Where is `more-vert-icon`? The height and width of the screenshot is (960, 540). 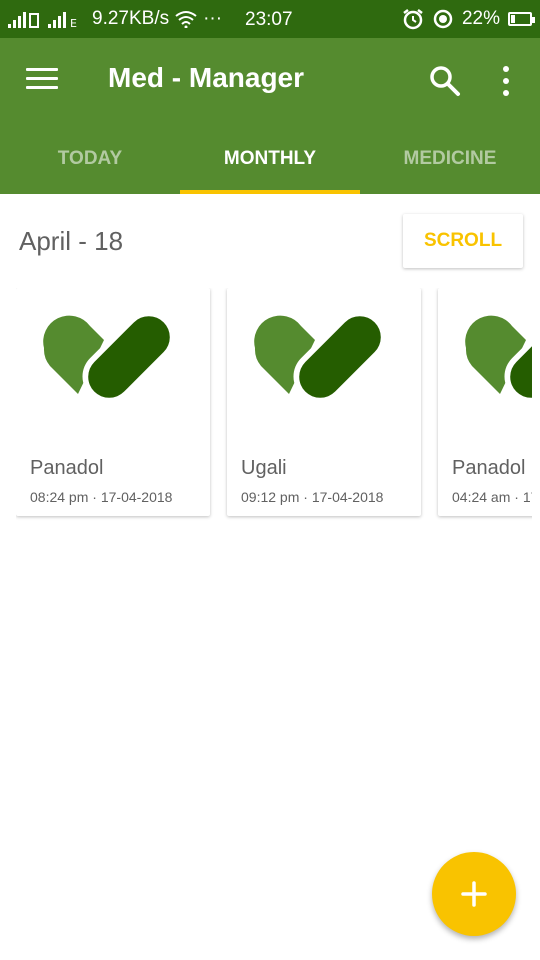 more-vert-icon is located at coordinates (506, 81).